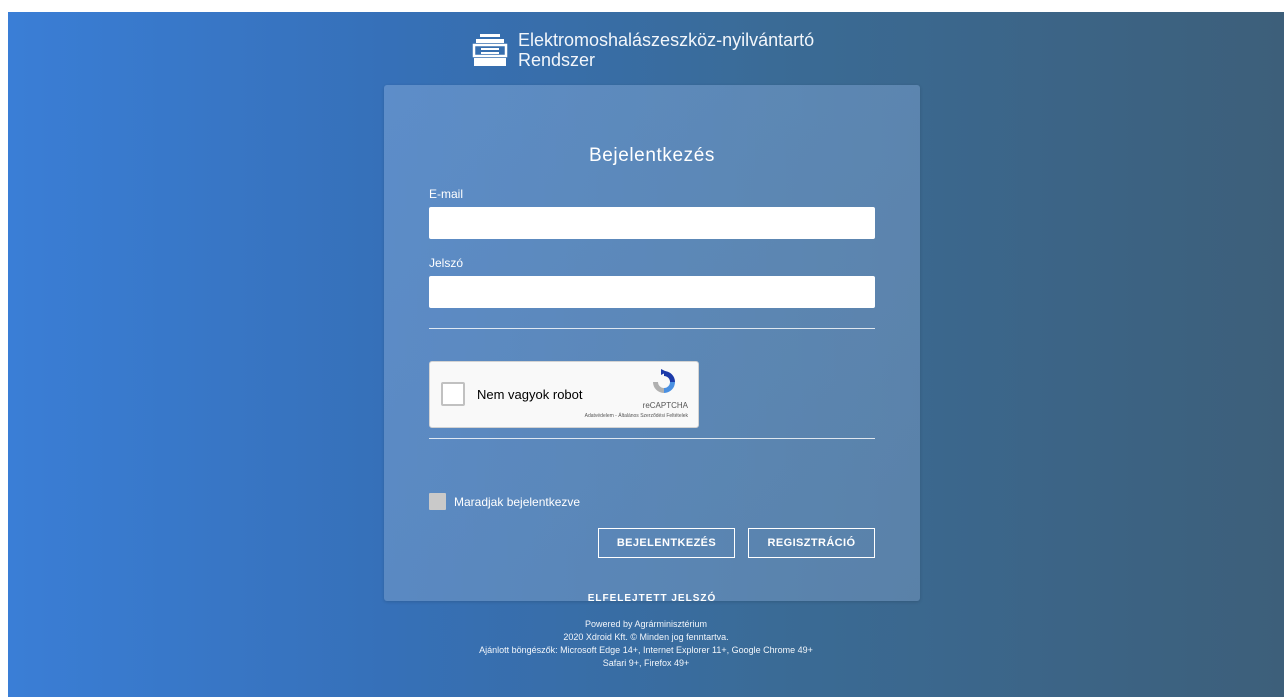 Image resolution: width=1284 pixels, height=697 pixels. Describe the element at coordinates (811, 543) in the screenshot. I see `register-button: REGISZTRÁCIÓ` at that location.